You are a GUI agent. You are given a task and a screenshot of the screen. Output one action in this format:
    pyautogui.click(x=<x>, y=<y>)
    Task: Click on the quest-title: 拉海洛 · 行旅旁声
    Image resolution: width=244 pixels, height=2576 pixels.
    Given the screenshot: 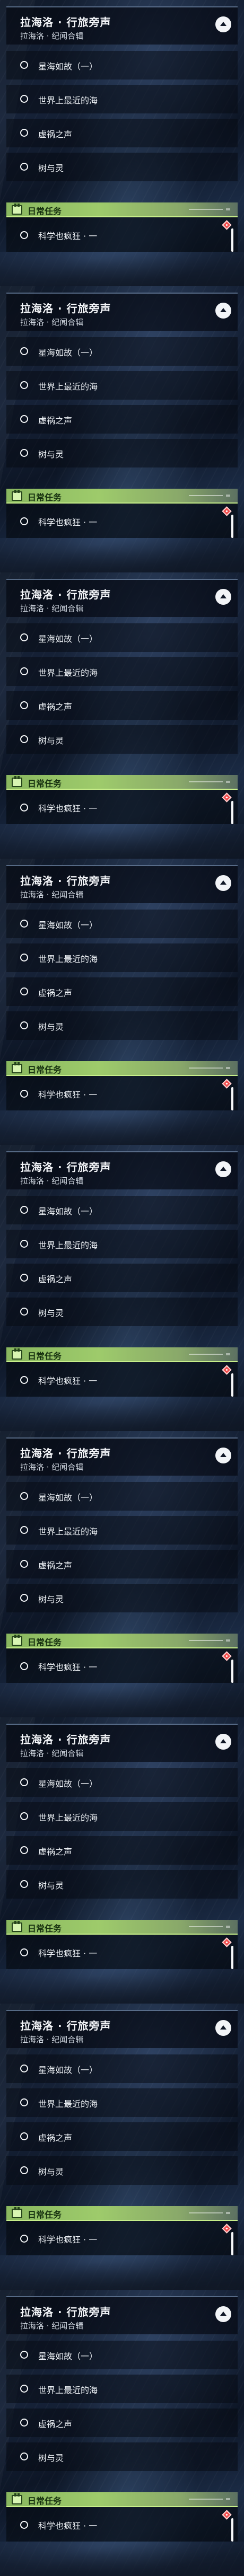 What is the action you would take?
    pyautogui.click(x=66, y=1739)
    